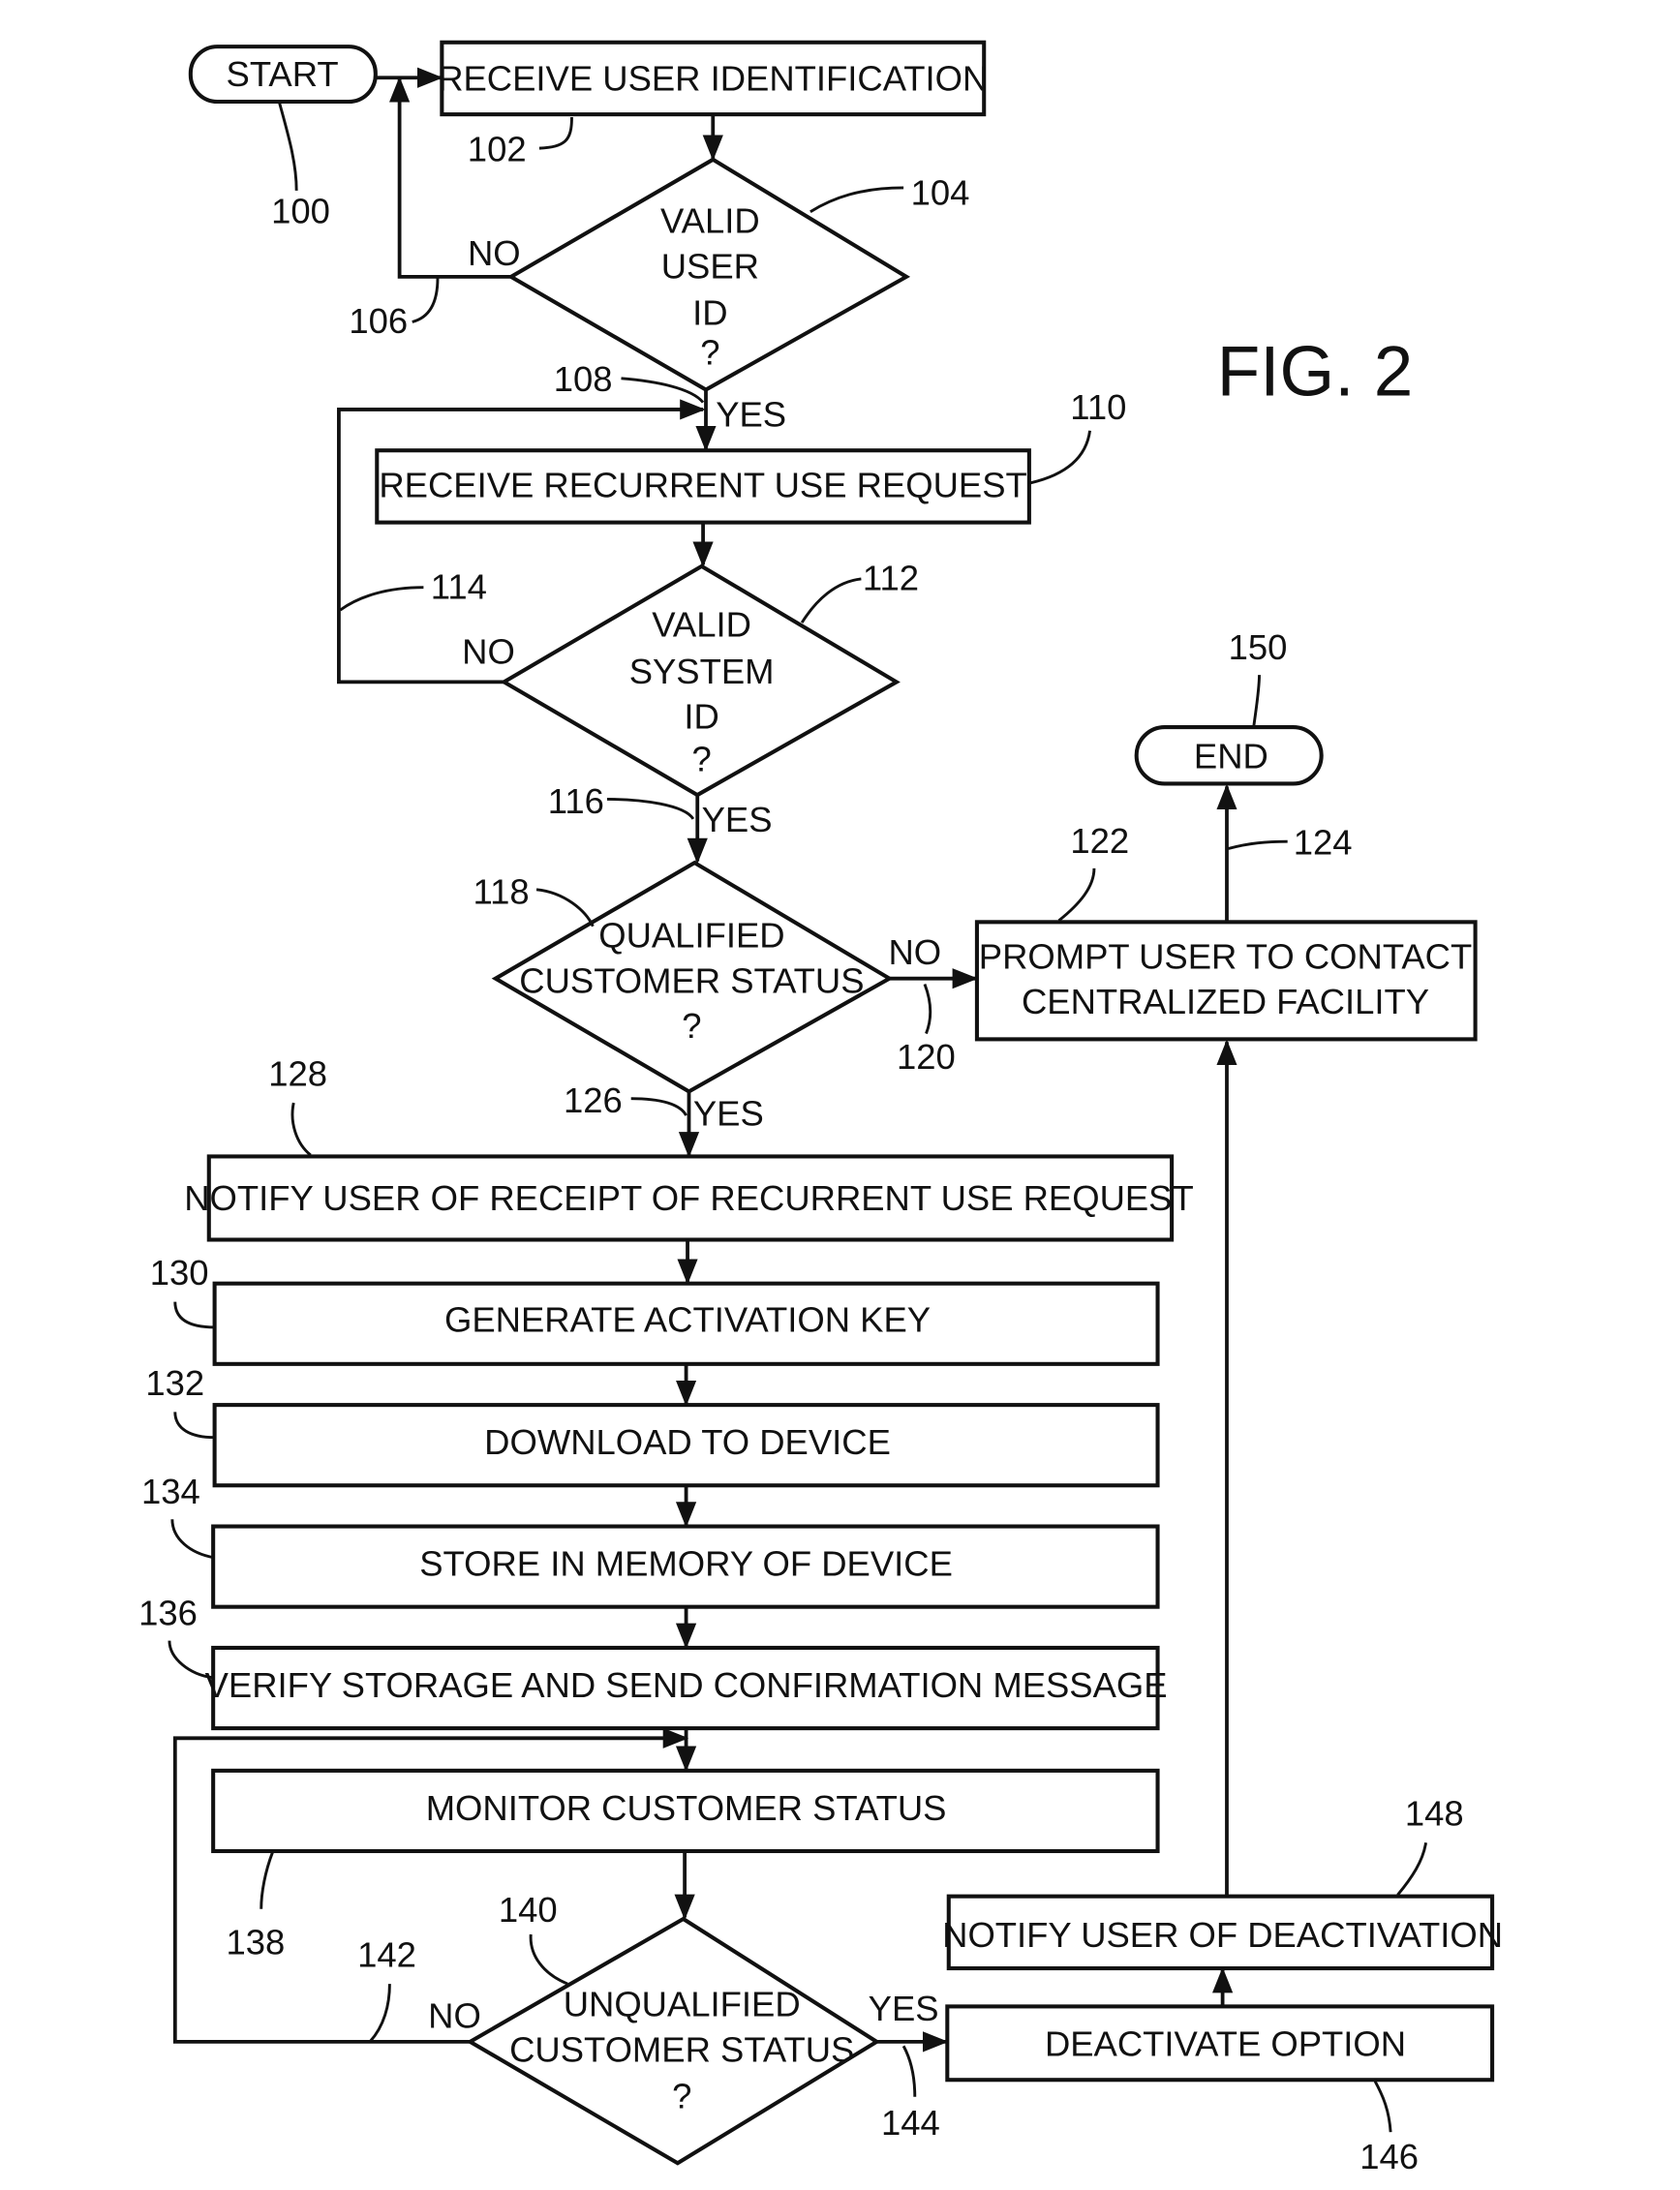  I want to click on edge-126-label: YES, so click(728, 1113).